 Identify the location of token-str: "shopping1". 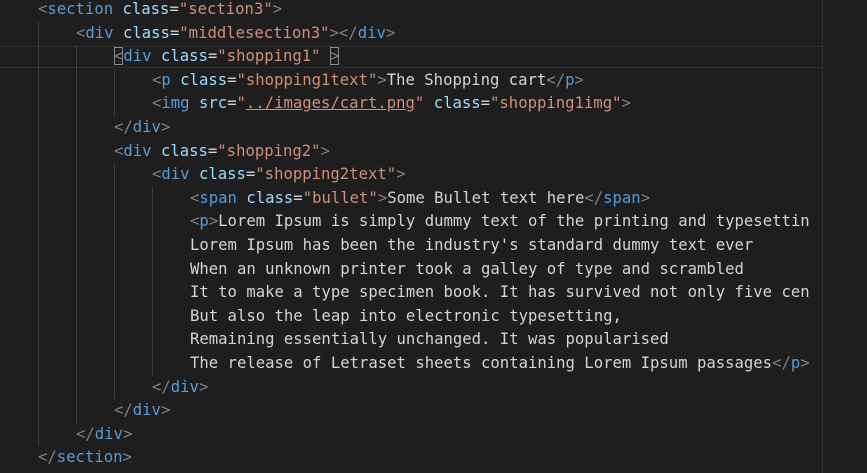
(269, 56).